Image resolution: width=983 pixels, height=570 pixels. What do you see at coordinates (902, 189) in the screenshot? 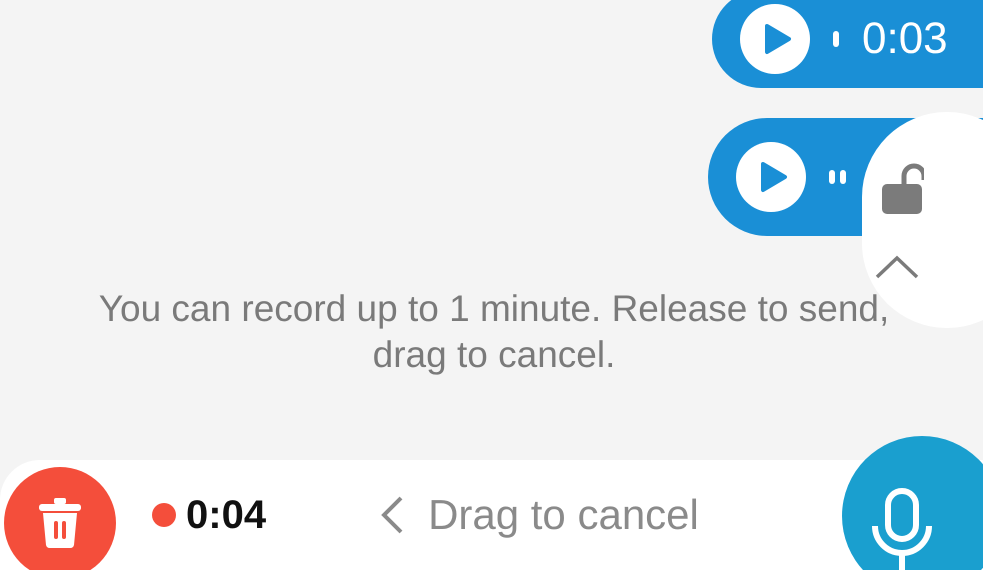
I see `unlocked-padlock-icon` at bounding box center [902, 189].